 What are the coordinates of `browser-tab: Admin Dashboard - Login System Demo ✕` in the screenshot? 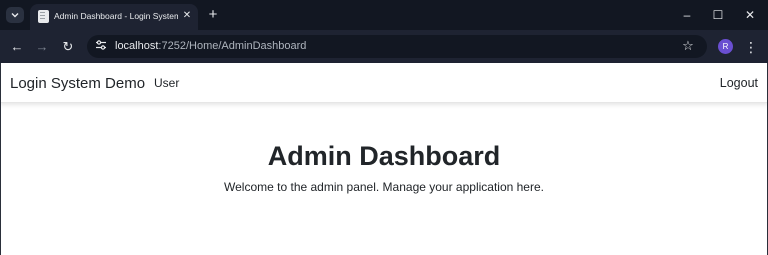 It's located at (114, 17).